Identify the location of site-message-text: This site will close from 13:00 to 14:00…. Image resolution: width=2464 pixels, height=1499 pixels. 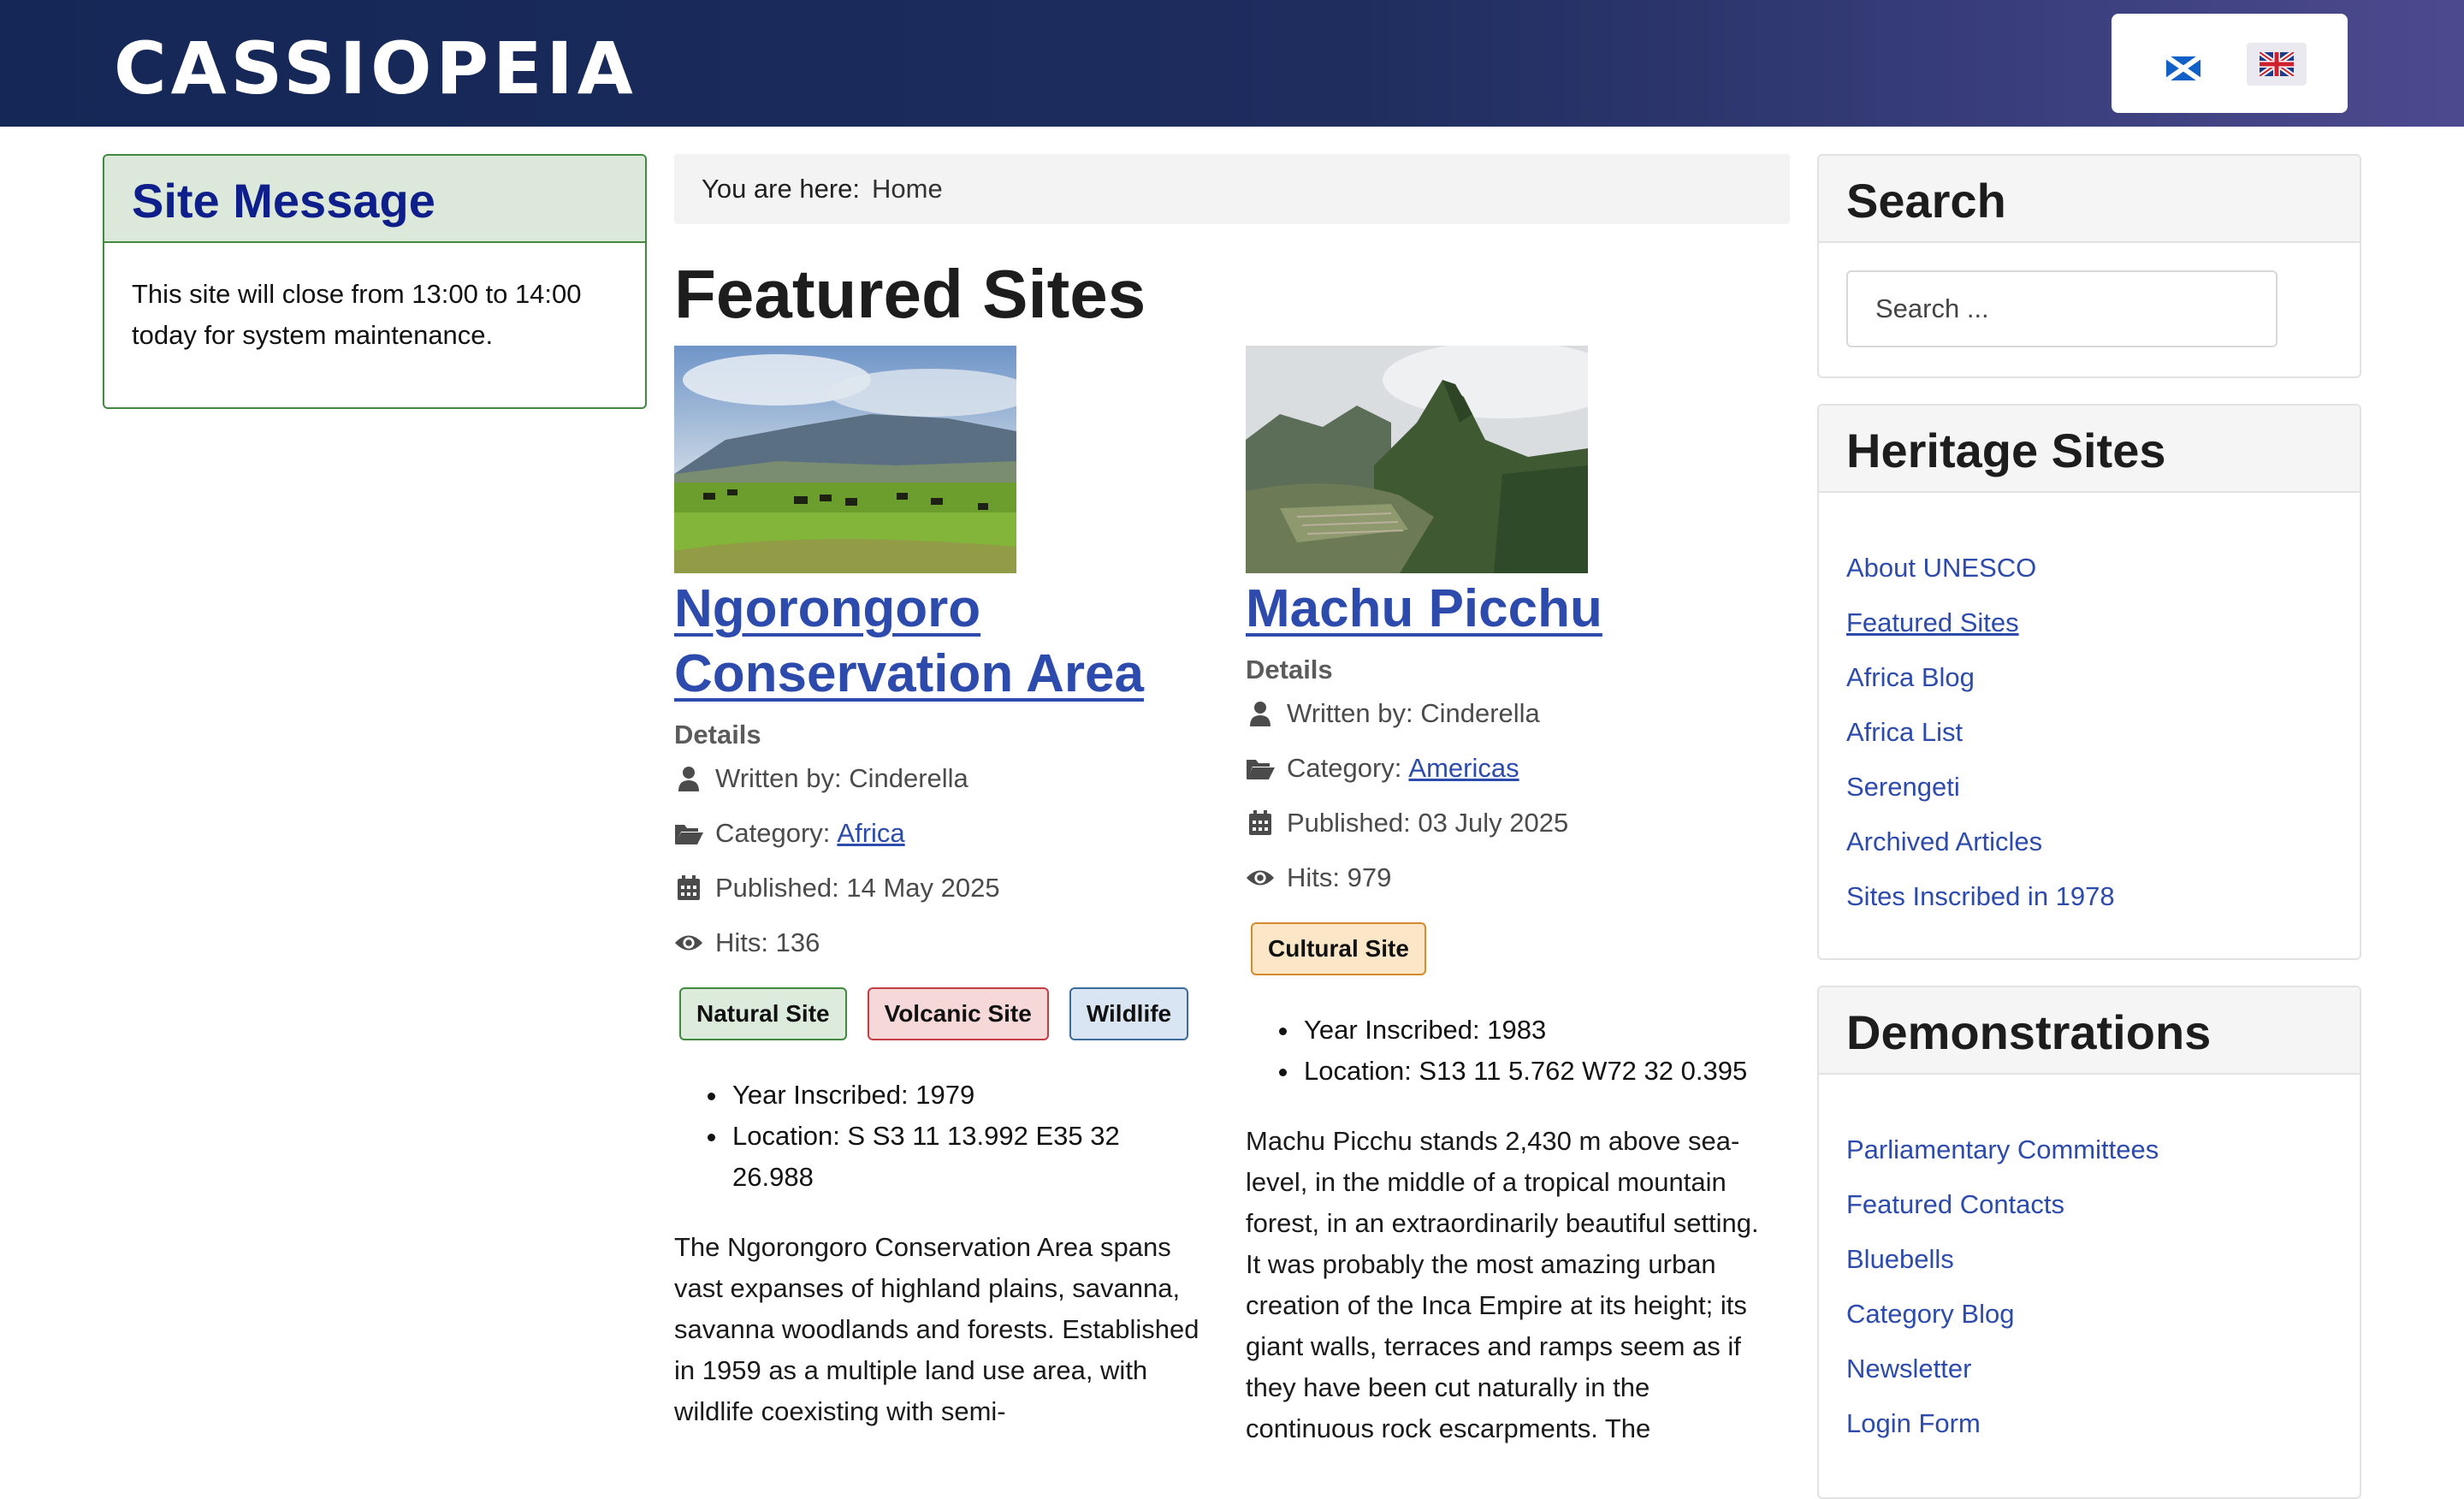
(357, 314).